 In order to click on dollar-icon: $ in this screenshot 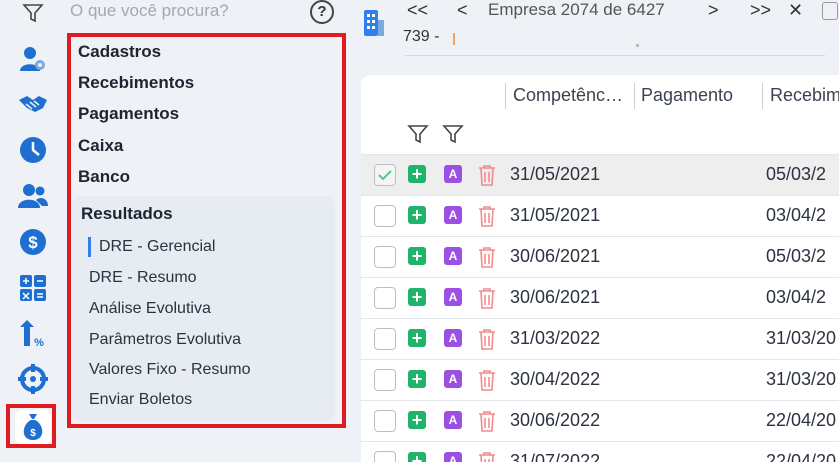, I will do `click(33, 242)`.